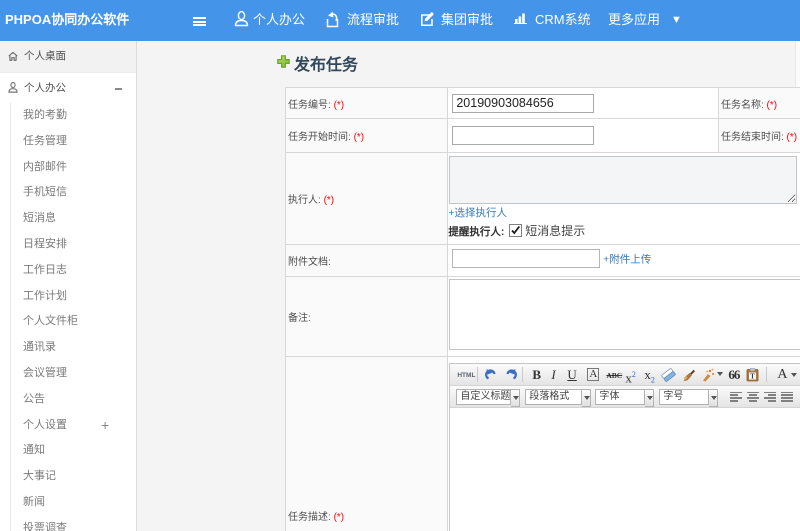 The image size is (800, 531). I want to click on svg-text: T, so click(753, 376).